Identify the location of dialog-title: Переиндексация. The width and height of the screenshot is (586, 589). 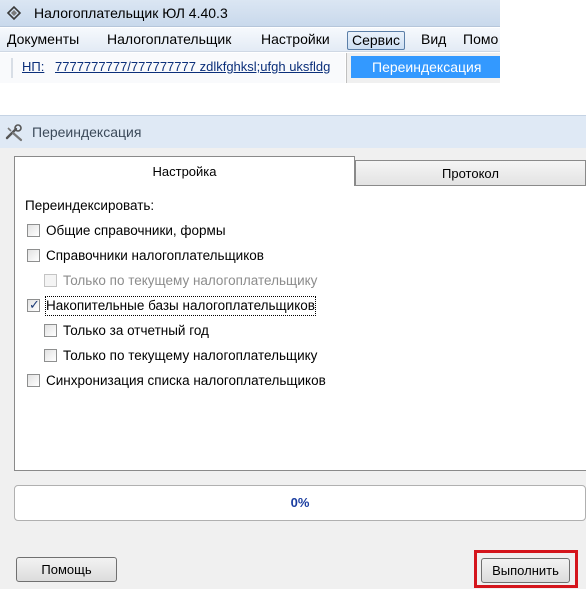
(87, 132).